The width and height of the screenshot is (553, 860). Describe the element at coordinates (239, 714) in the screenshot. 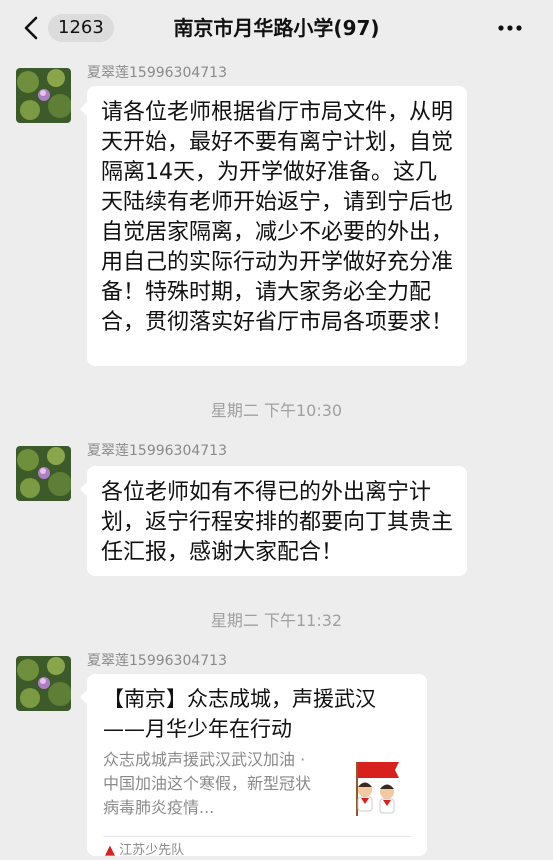

I see `link-card-title: 【南京】众志成城，声援武汉——月华少年在行动` at that location.